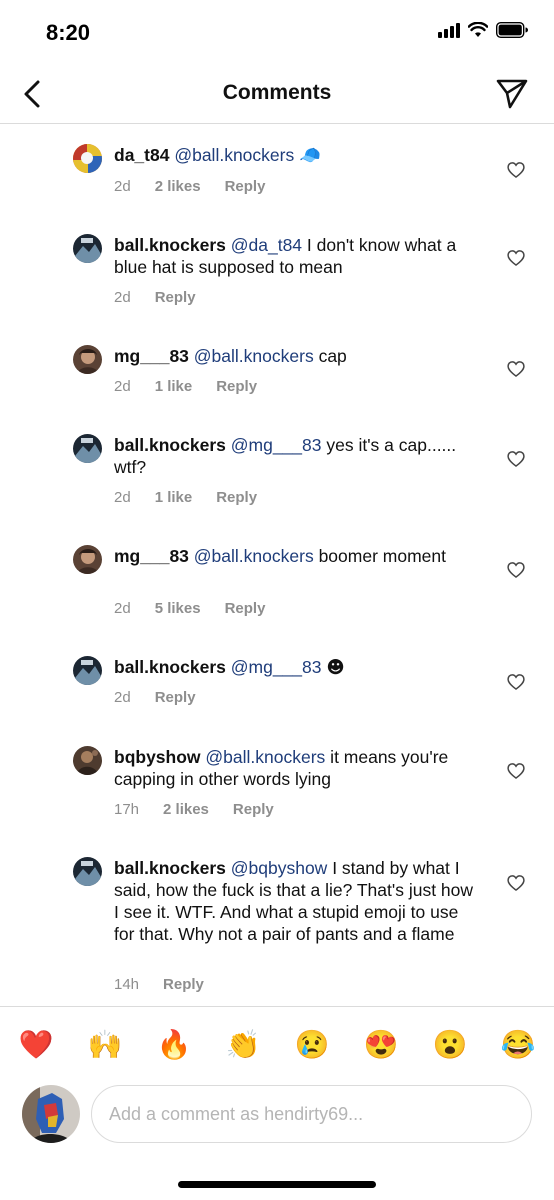 The width and height of the screenshot is (554, 1200). I want to click on comment-text: mg___83 @ball.knockers boomer moment, so click(298, 556).